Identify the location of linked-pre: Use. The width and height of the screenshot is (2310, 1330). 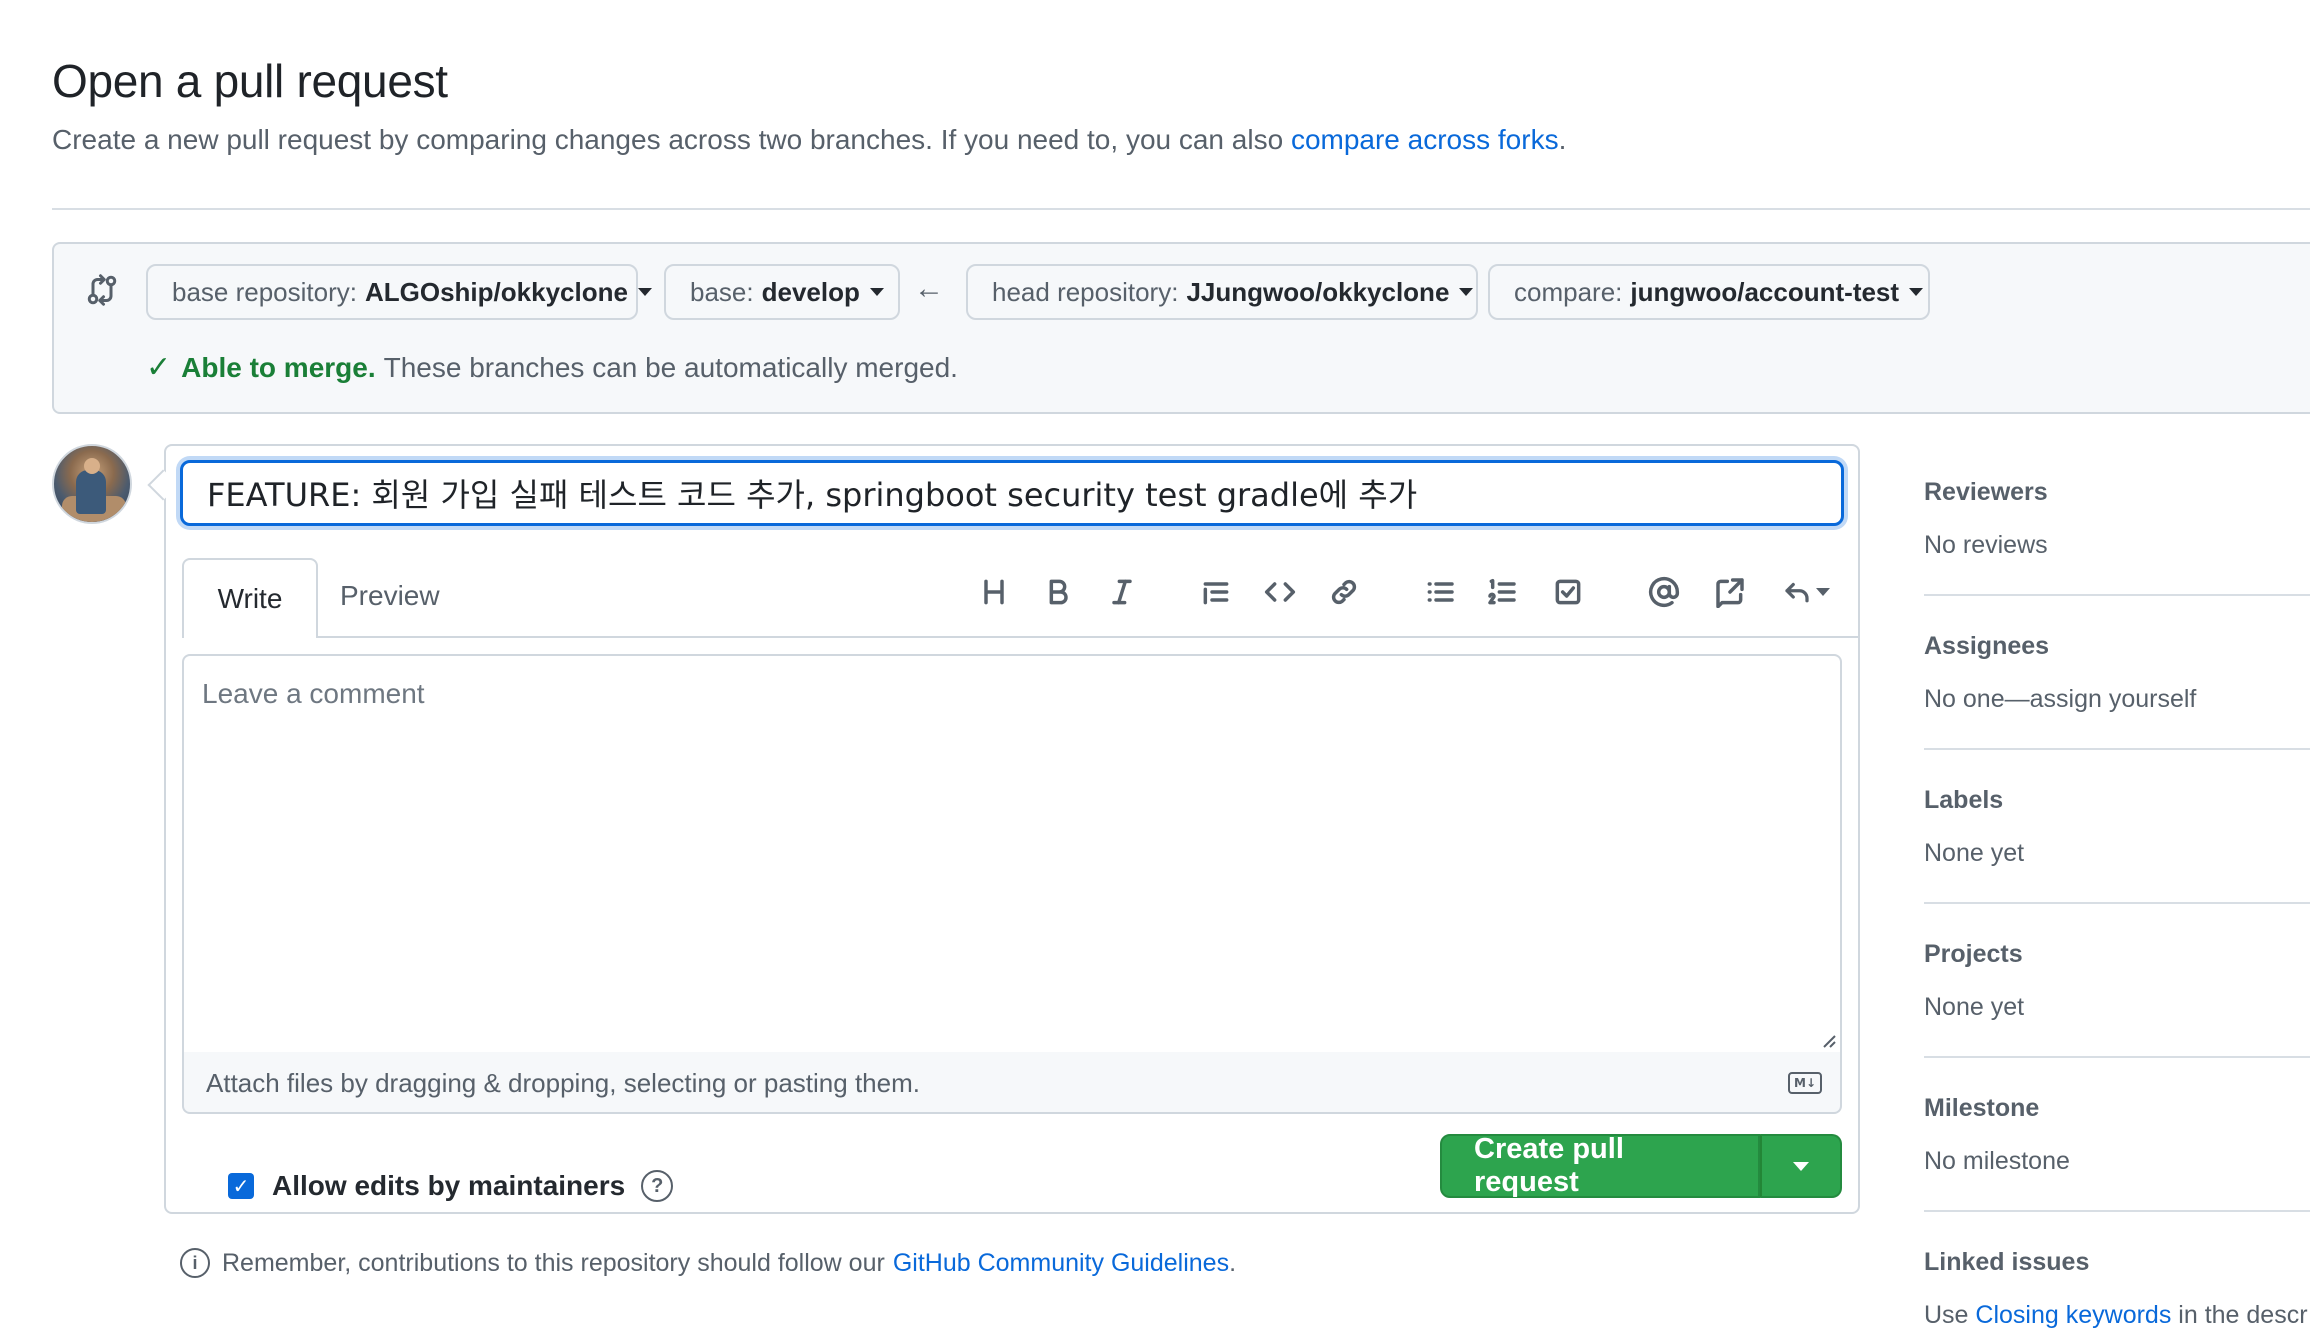
(1946, 1315).